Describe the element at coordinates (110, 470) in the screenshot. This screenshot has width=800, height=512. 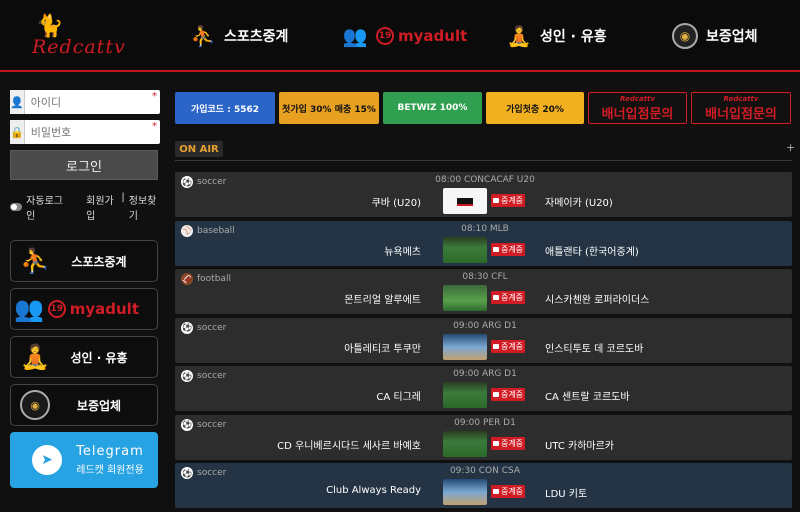
I see `telegram-subtitle: 레드캣 회원전용` at that location.